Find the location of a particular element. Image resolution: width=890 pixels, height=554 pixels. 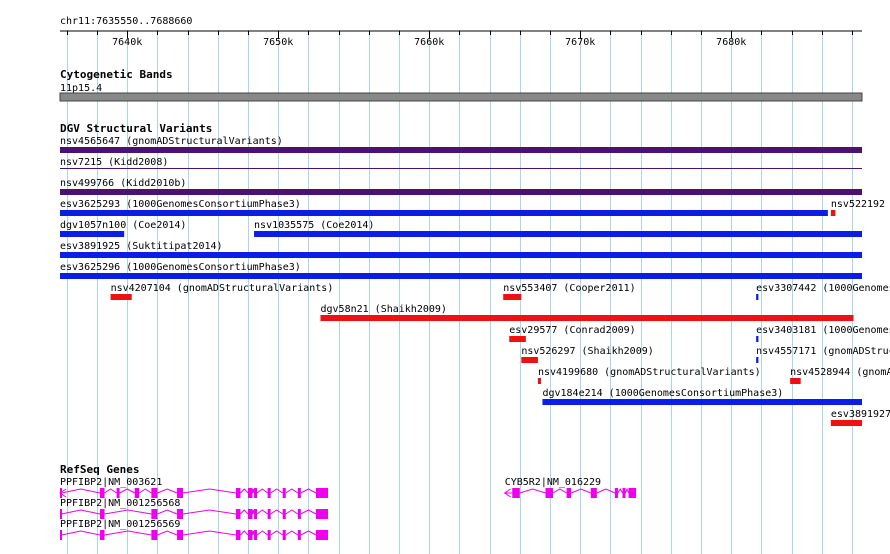

dgv-feature-nsv7215: nsv7215 (Kidd2008) is located at coordinates (461, 163).